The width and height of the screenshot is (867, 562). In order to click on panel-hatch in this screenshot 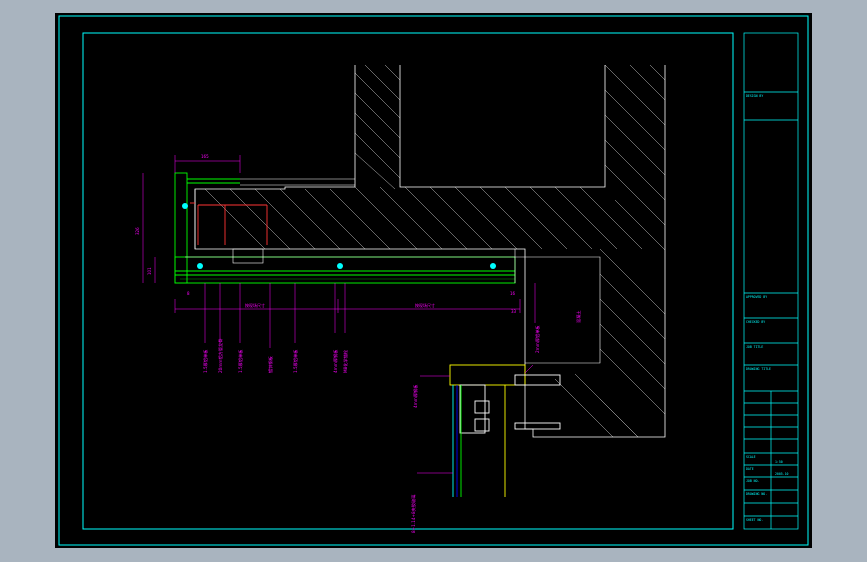, I will do `click(347, 281)`.